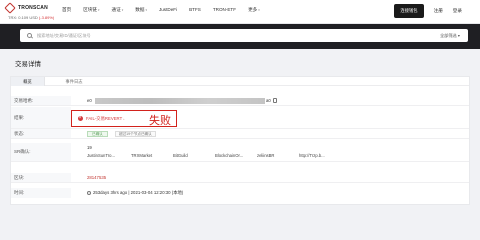 This screenshot has width=480, height=240. I want to click on redacted-hash, so click(180, 101).